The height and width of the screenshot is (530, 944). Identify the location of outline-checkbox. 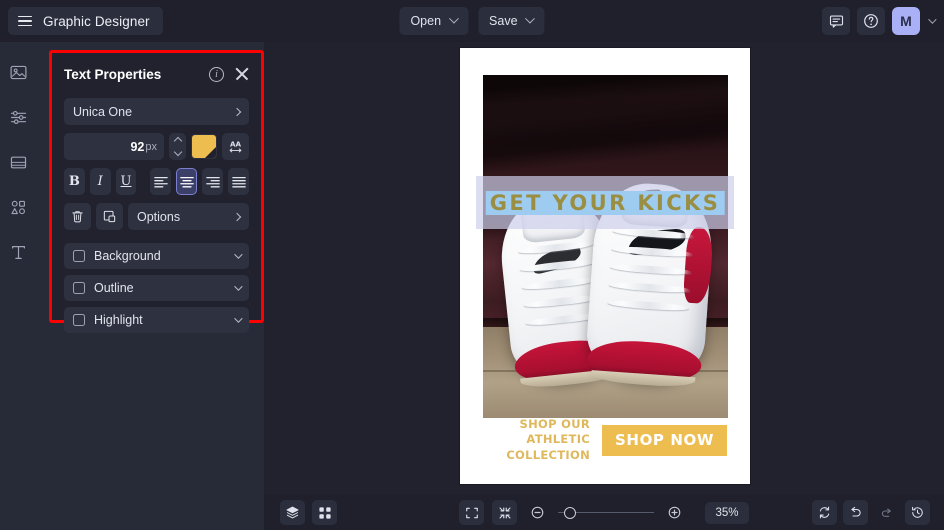
(79, 288).